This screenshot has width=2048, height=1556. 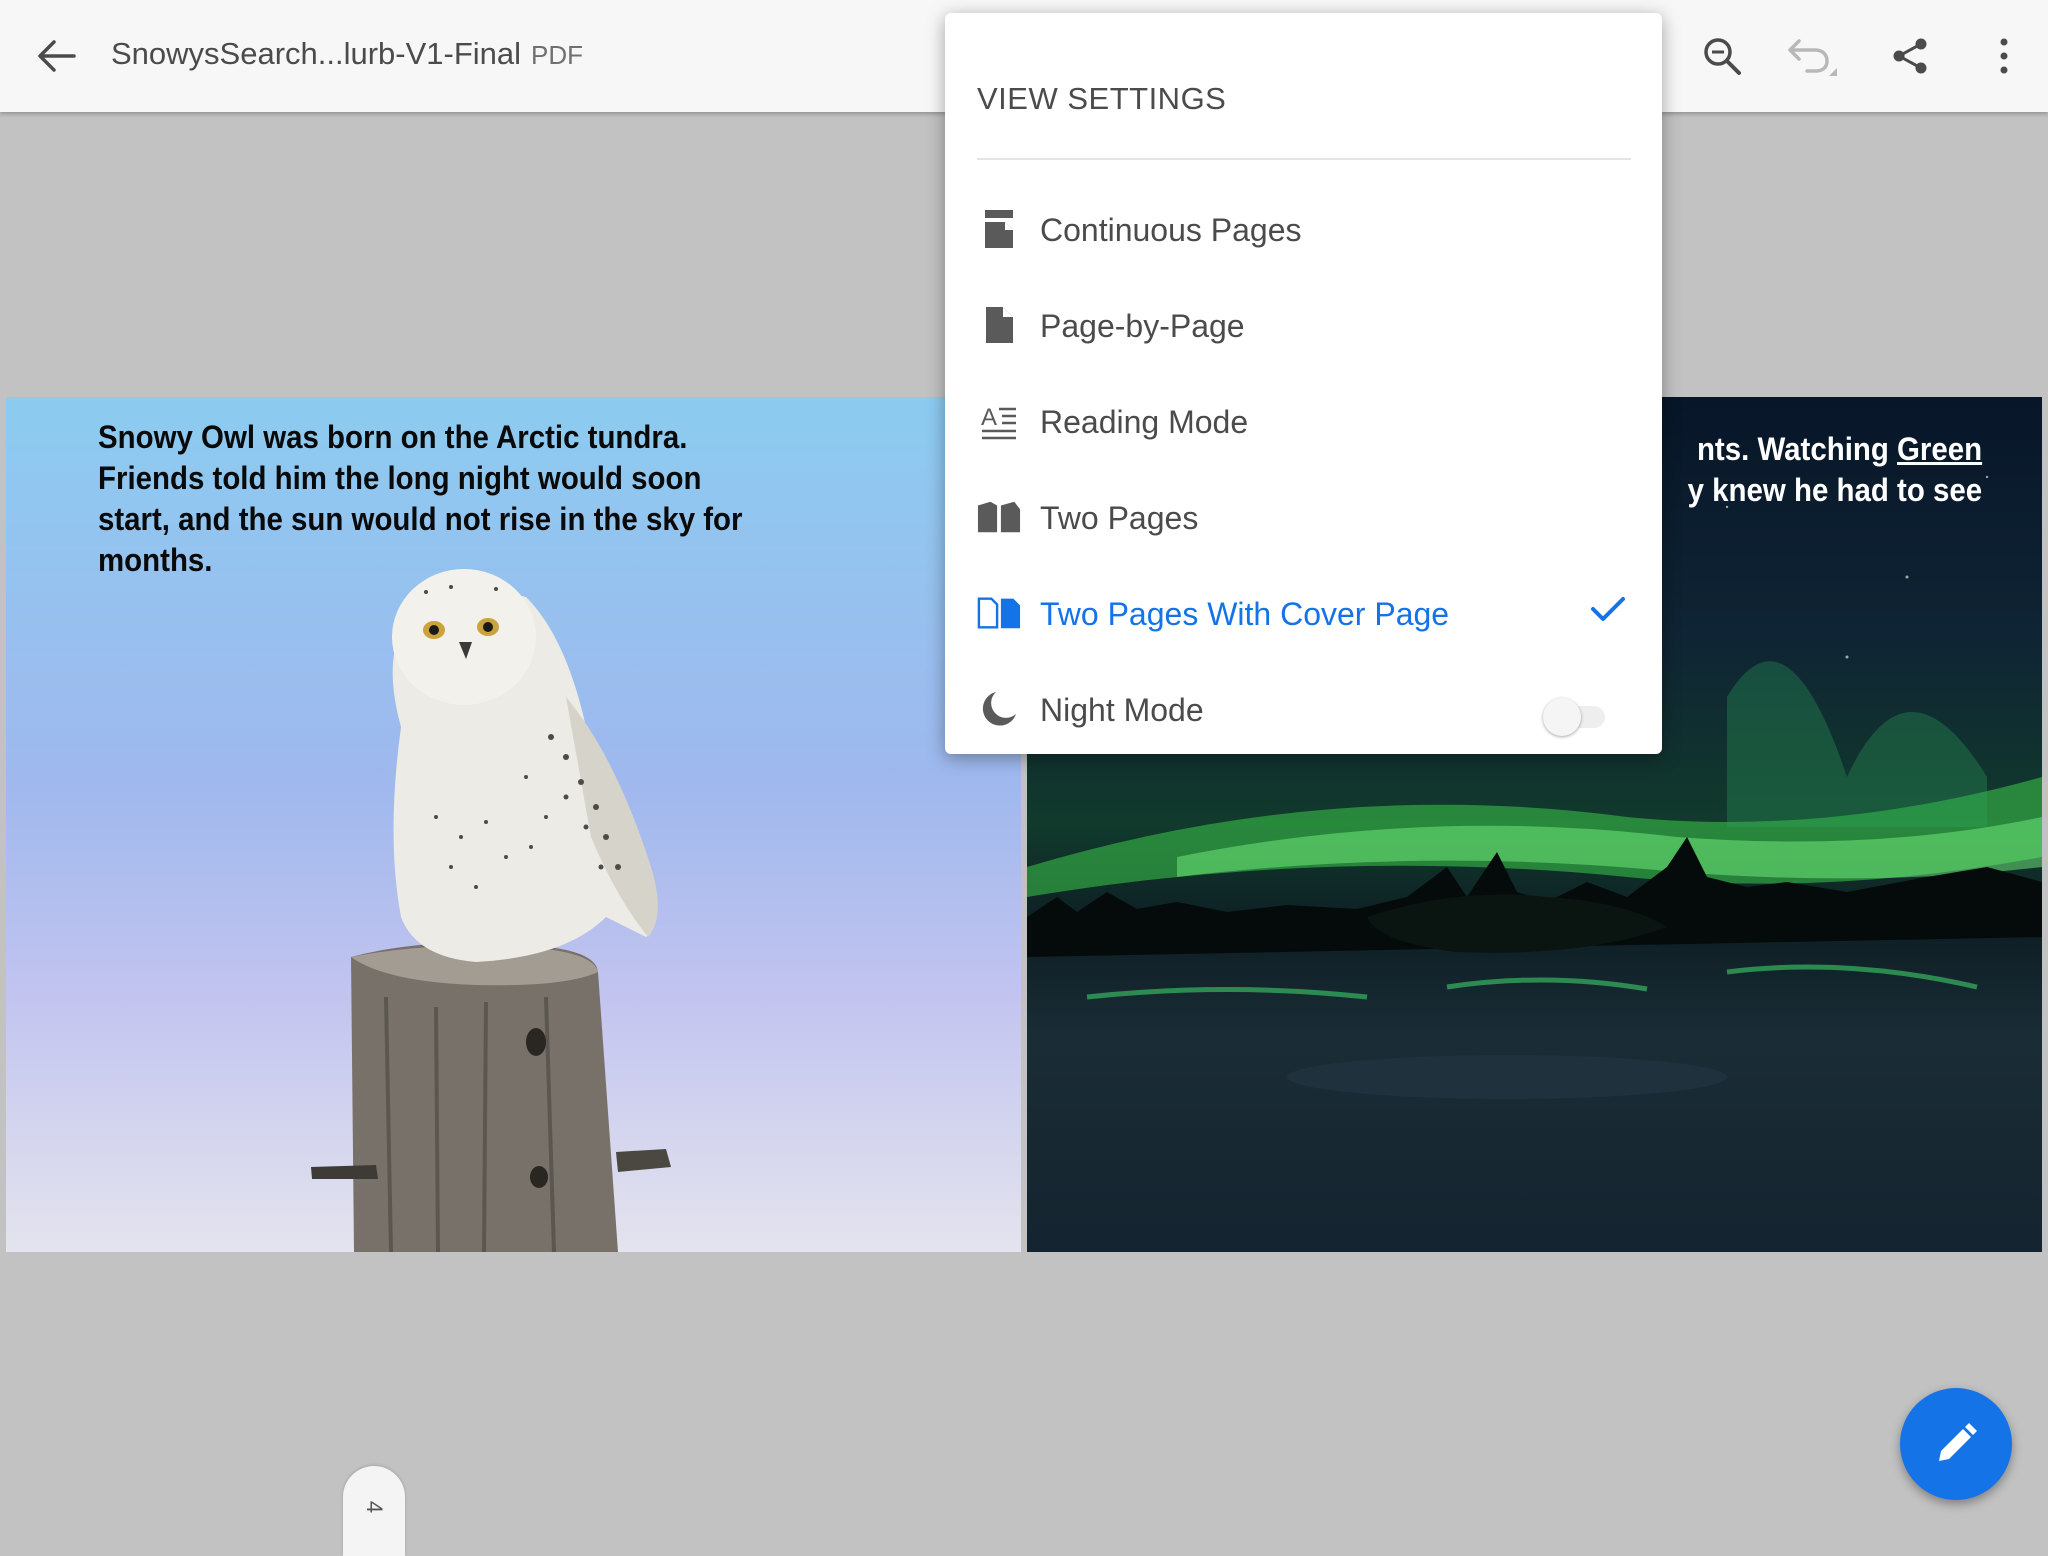 I want to click on more-vertical-icon, so click(x=2004, y=56).